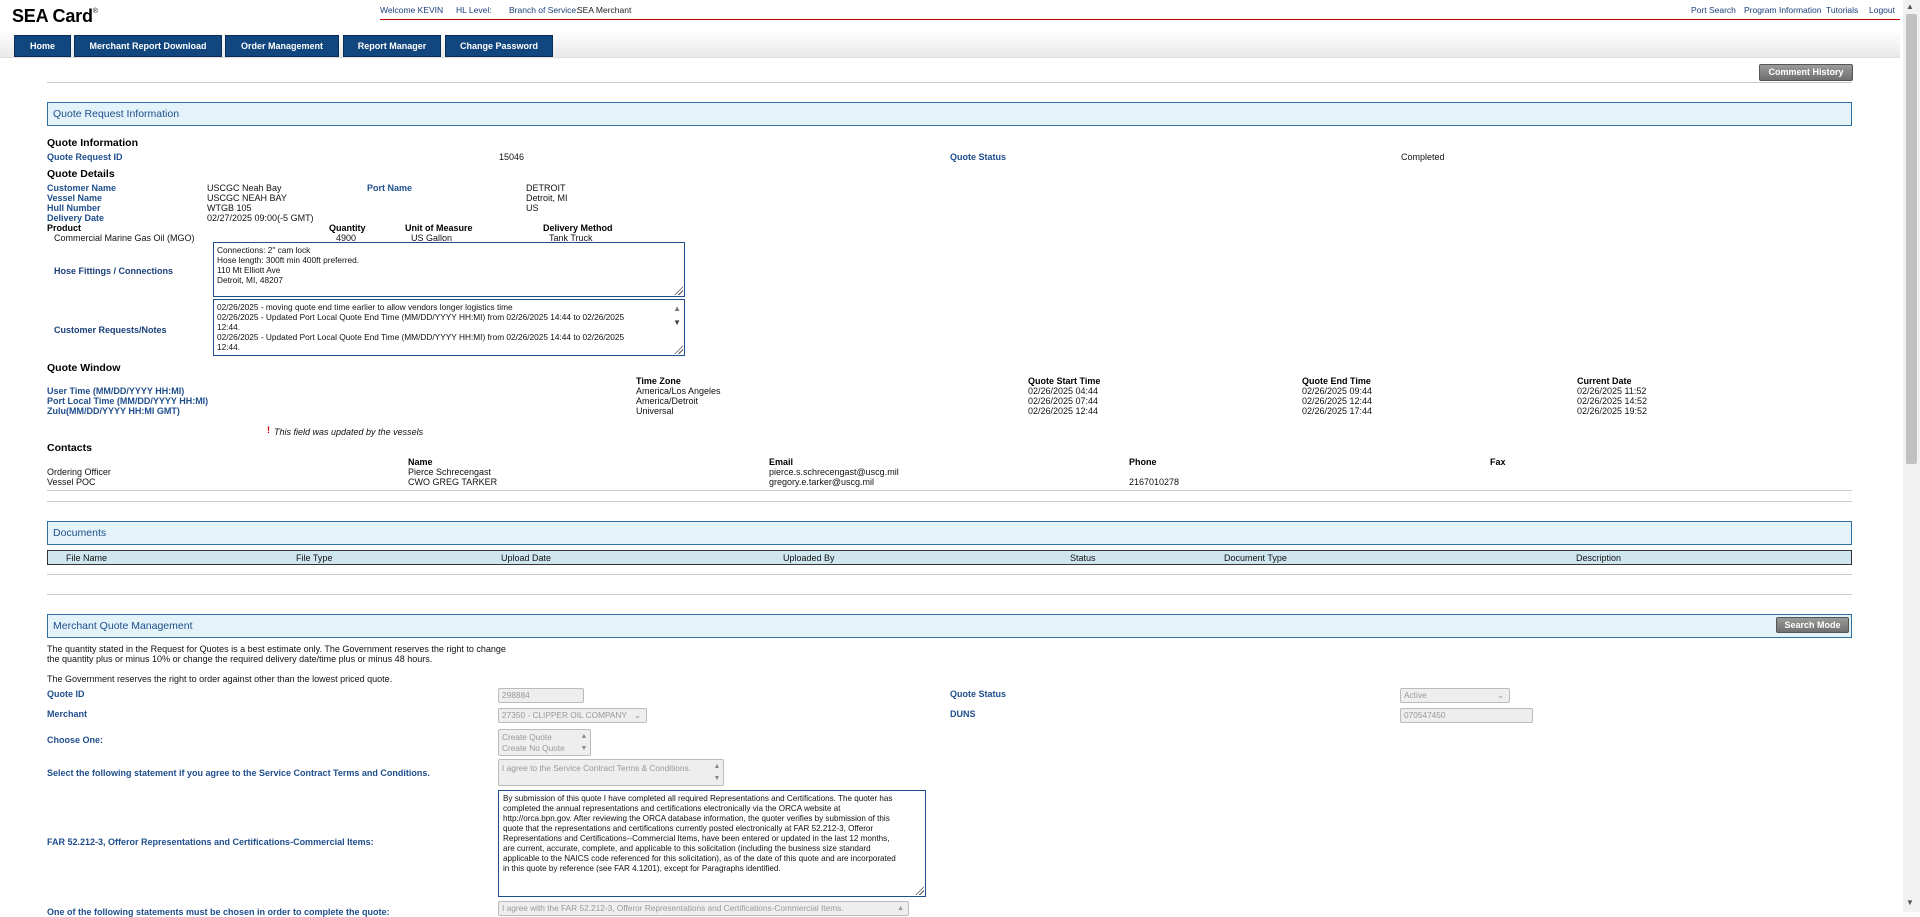 The height and width of the screenshot is (917, 1920). What do you see at coordinates (1882, 10) in the screenshot?
I see `logout-link: Logout` at bounding box center [1882, 10].